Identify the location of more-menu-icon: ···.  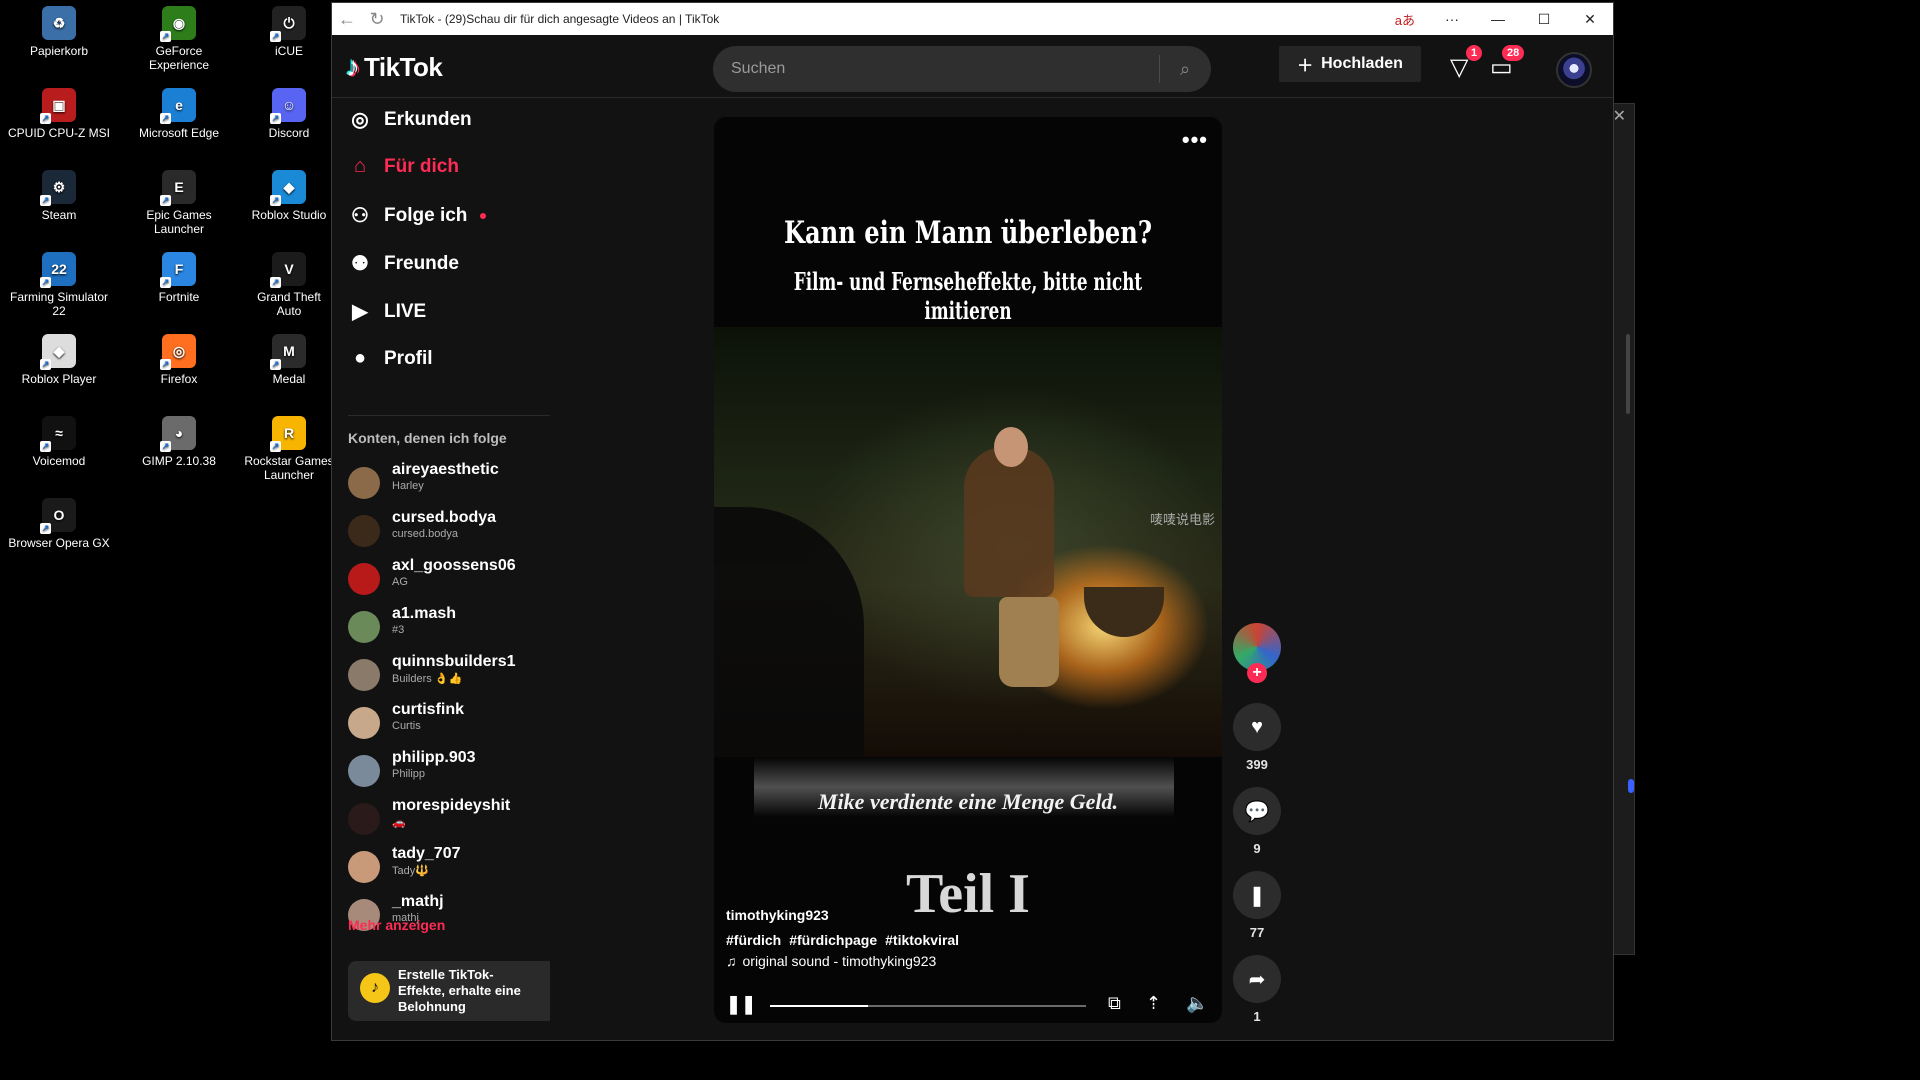
(1452, 19).